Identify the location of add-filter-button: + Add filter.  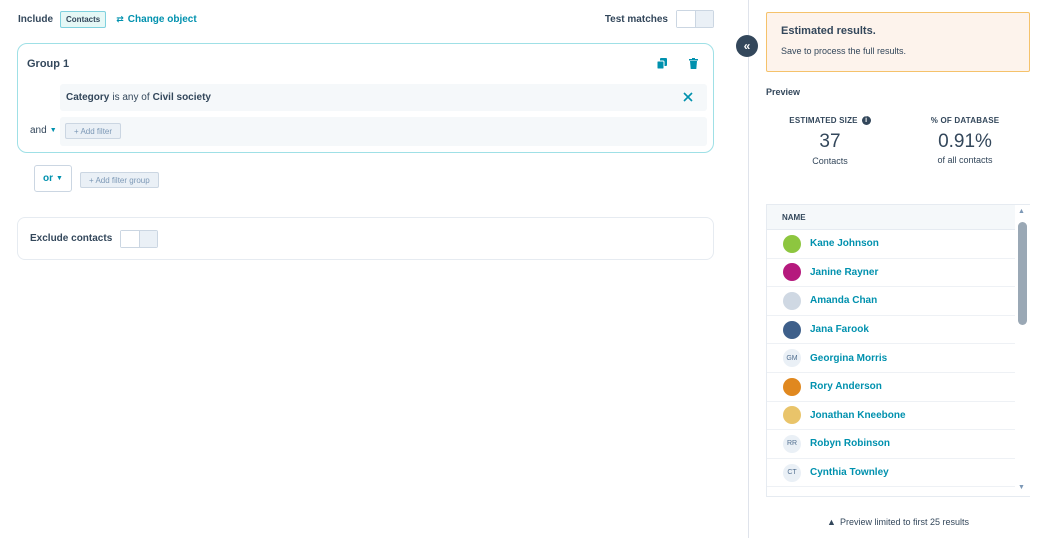
(93, 131).